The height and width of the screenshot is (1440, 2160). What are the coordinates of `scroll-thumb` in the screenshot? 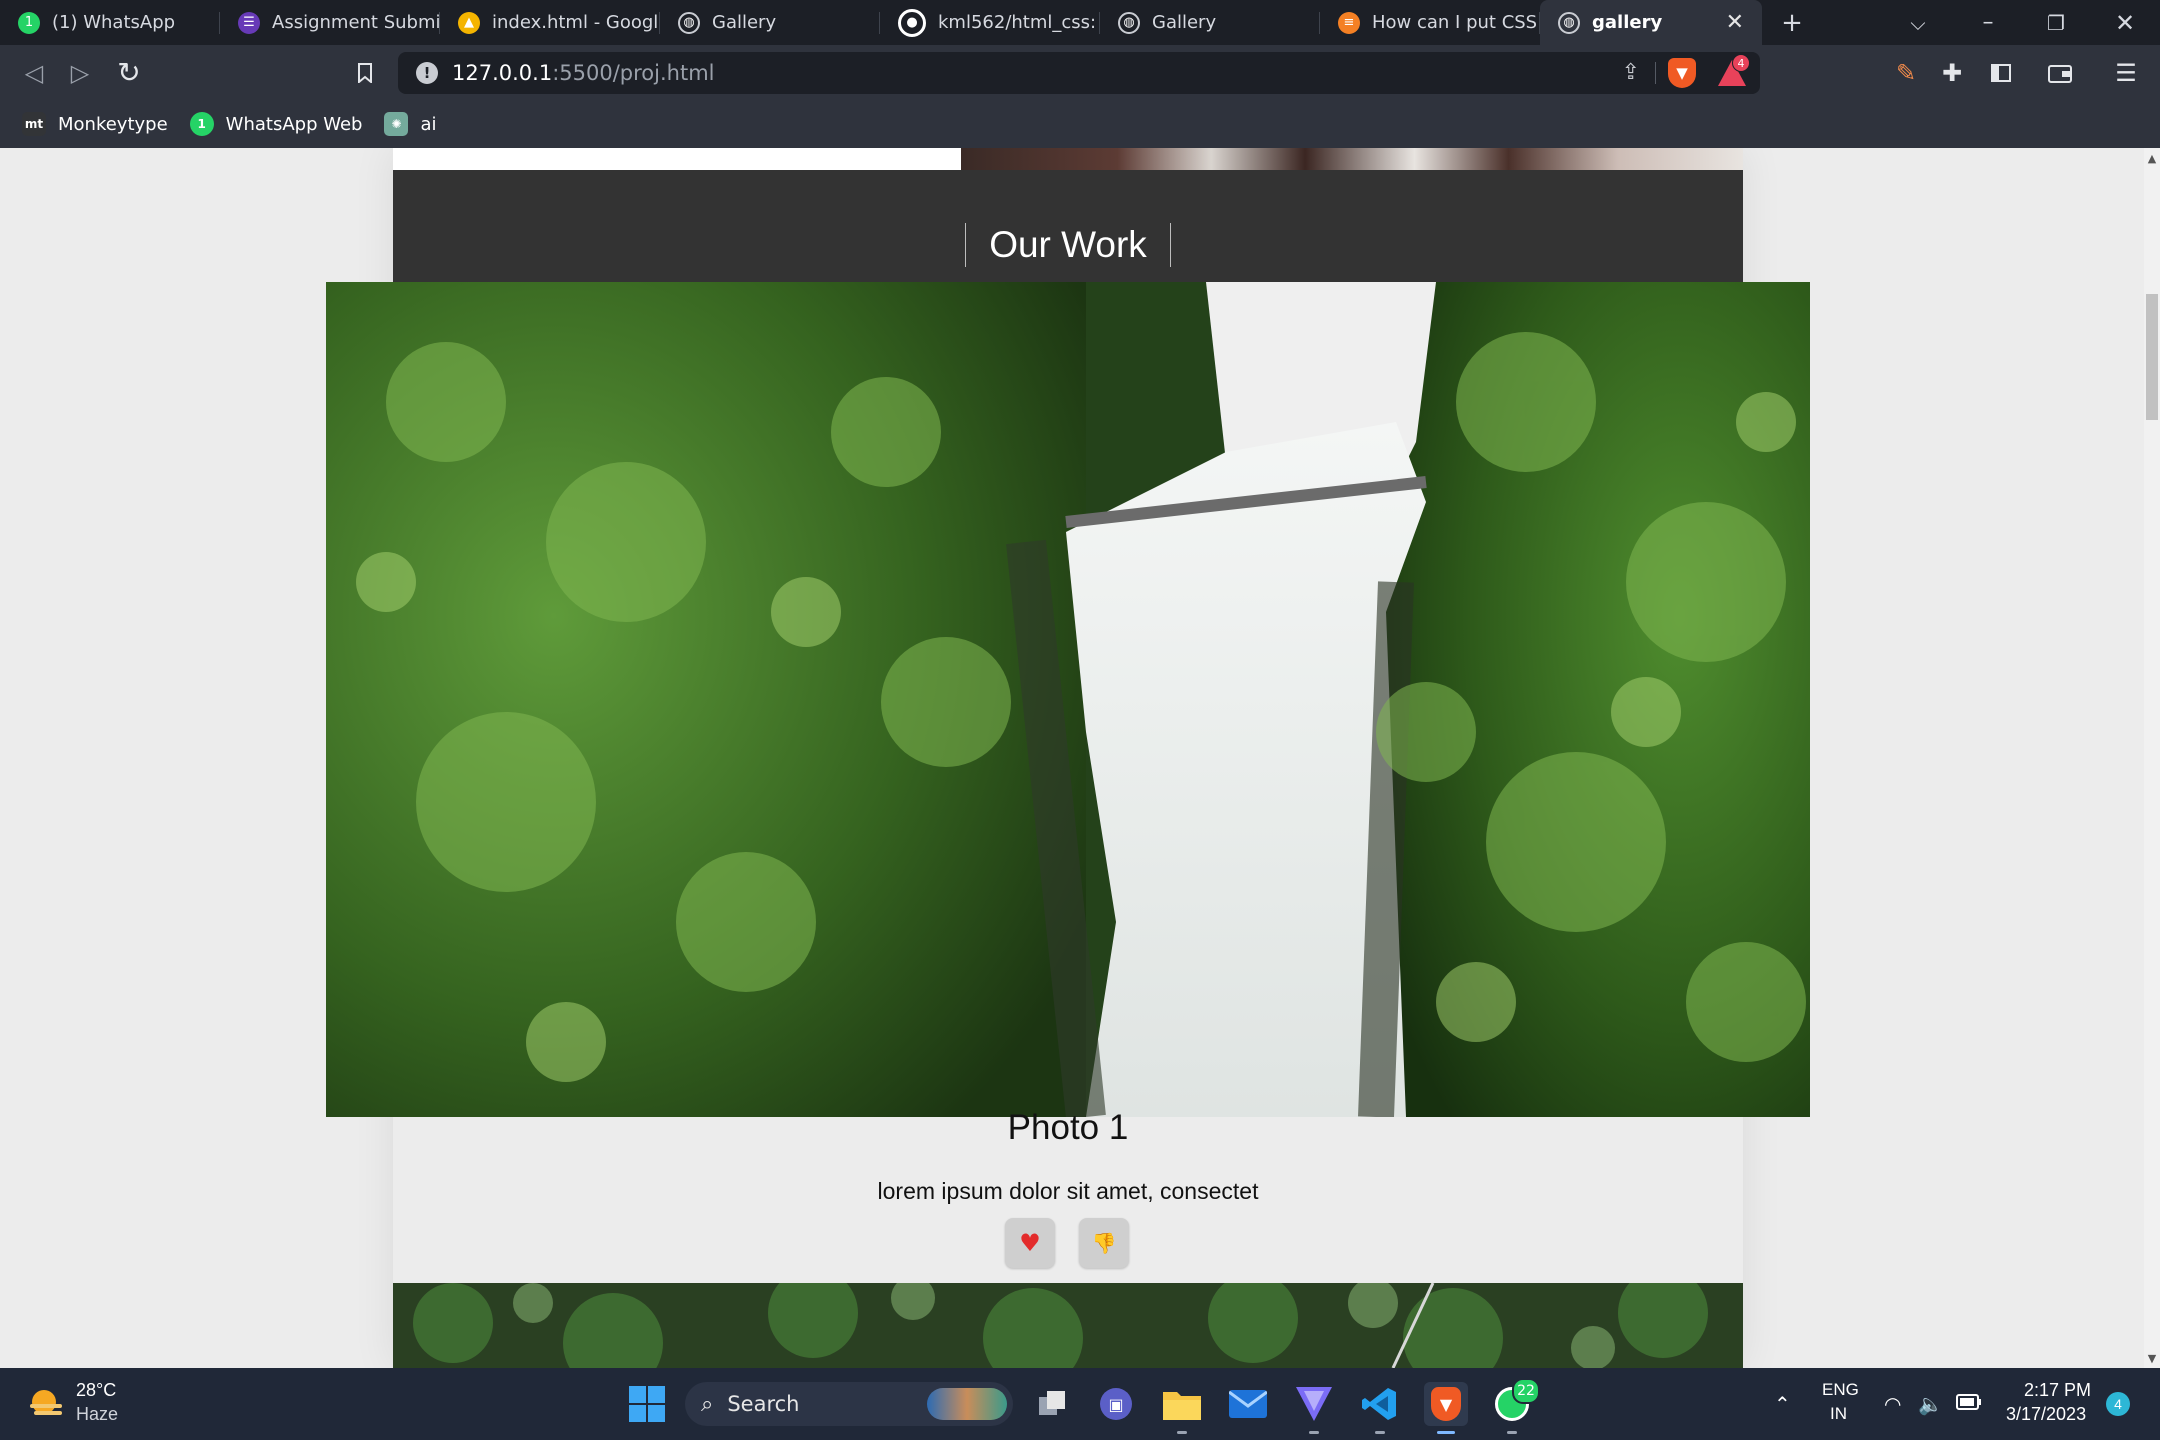 It's located at (2152, 357).